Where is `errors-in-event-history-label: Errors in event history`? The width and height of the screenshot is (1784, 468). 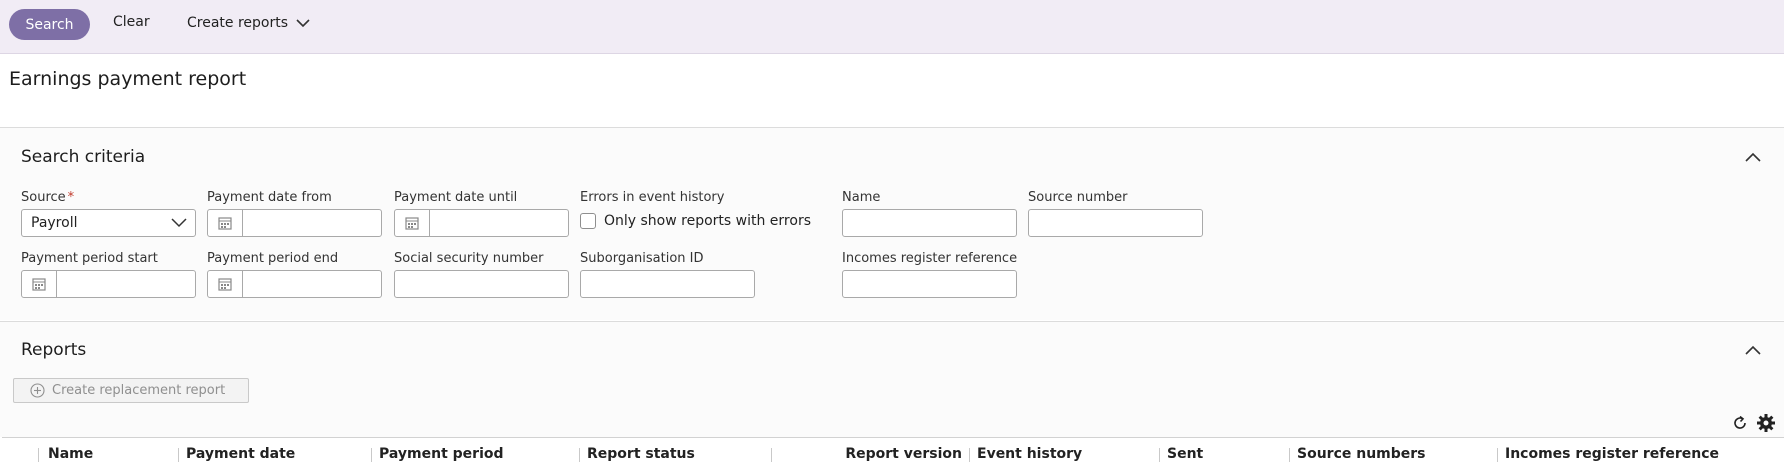 errors-in-event-history-label: Errors in event history is located at coordinates (652, 197).